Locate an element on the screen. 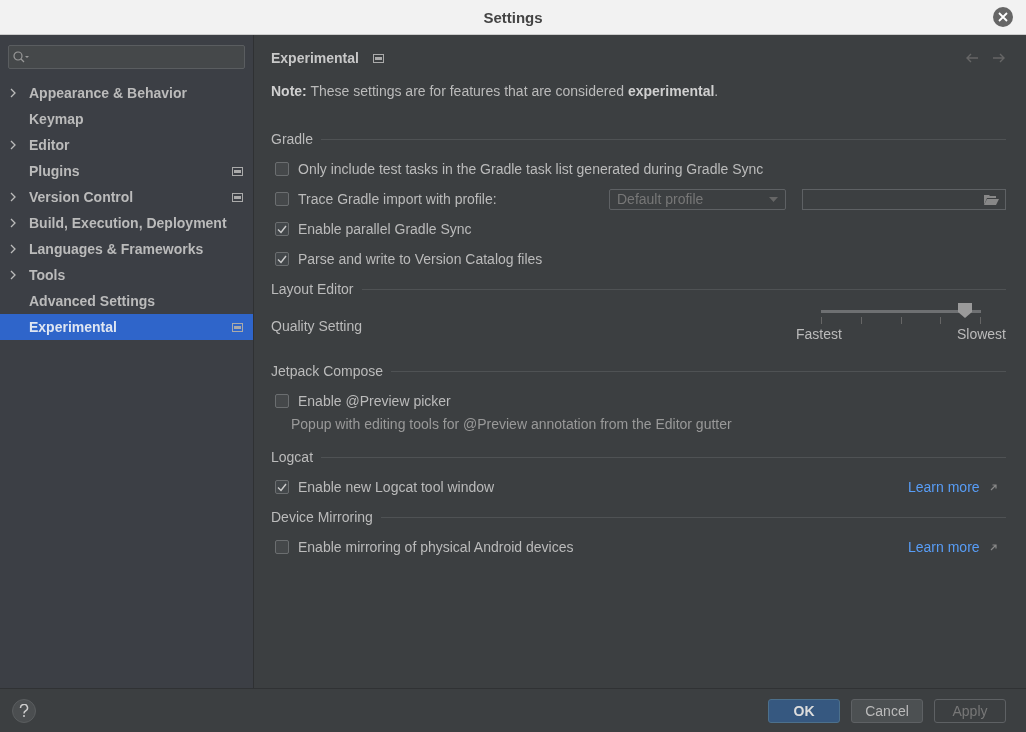  forward-arrow-icon is located at coordinates (999, 58).